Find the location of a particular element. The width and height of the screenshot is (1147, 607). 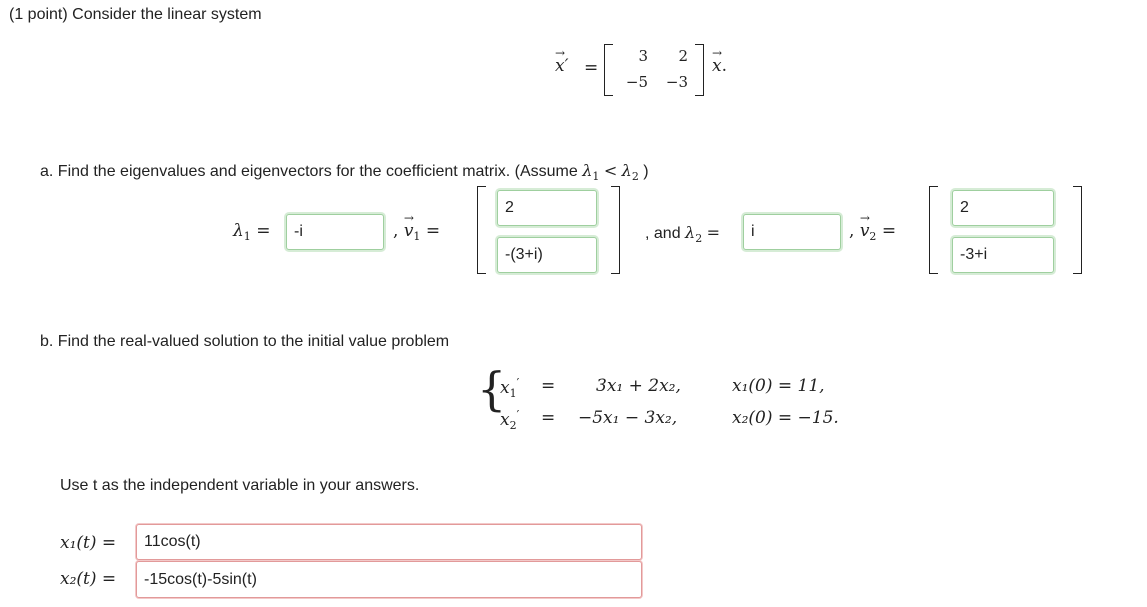

ivp-eq-1: = is located at coordinates (548, 386).